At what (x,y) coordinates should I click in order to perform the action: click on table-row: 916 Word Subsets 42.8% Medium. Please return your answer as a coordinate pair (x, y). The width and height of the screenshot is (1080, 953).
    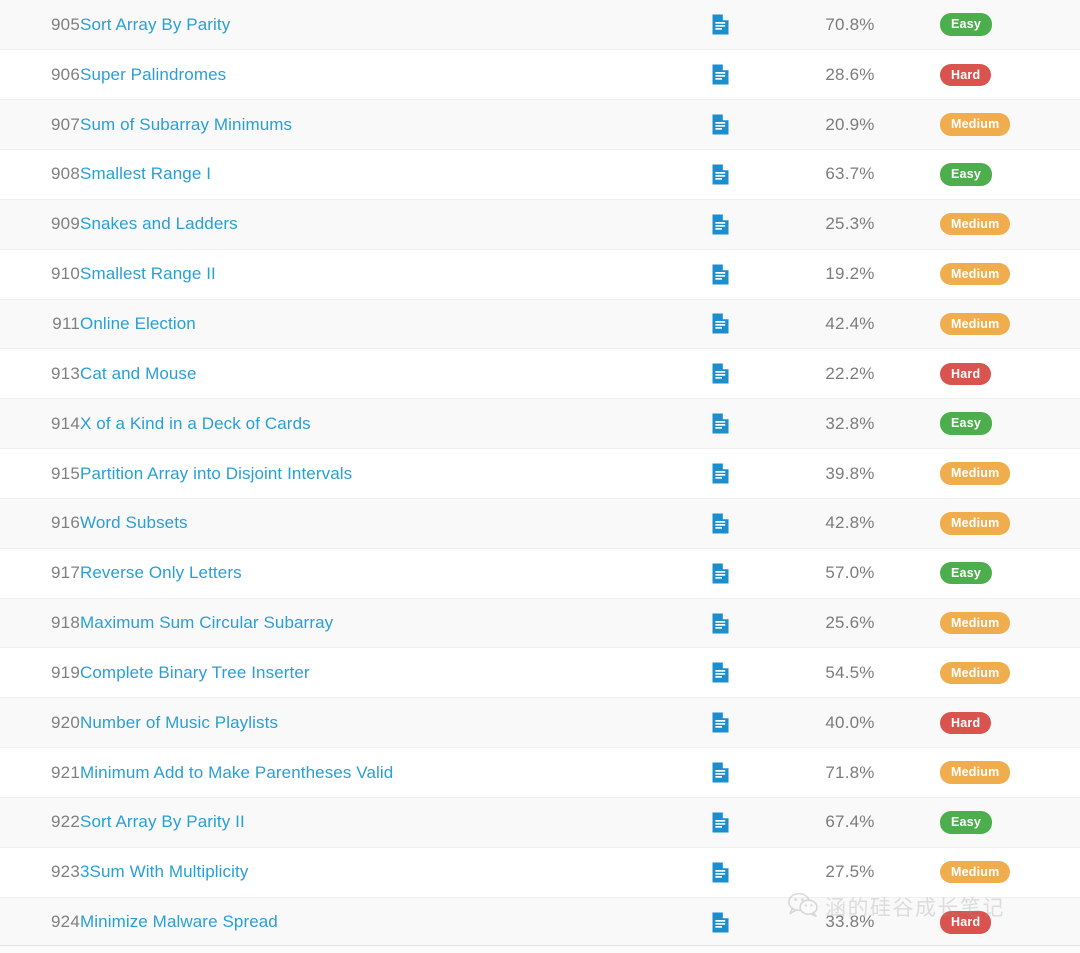
    Looking at the image, I should click on (540, 523).